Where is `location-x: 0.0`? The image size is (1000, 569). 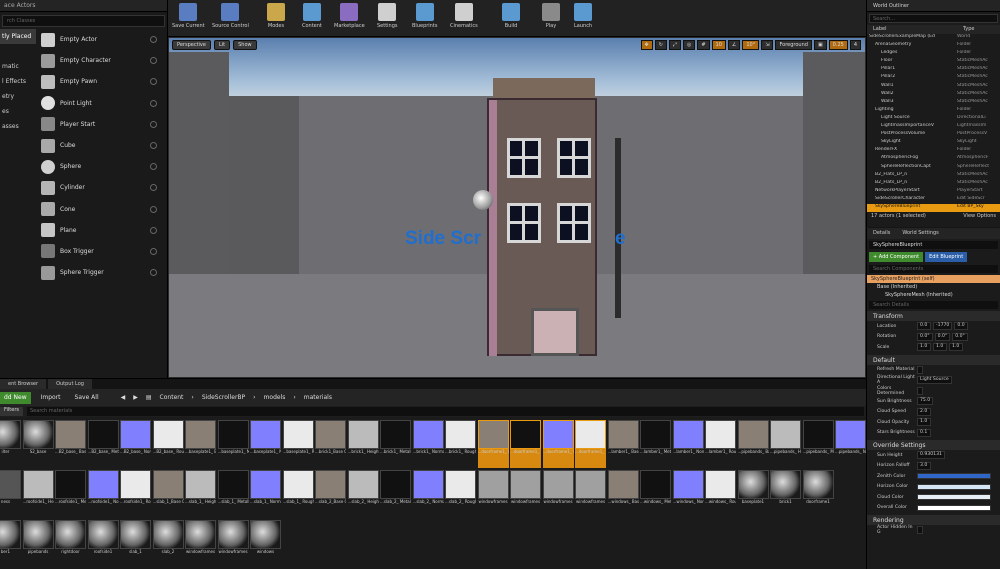 location-x: 0.0 is located at coordinates (924, 326).